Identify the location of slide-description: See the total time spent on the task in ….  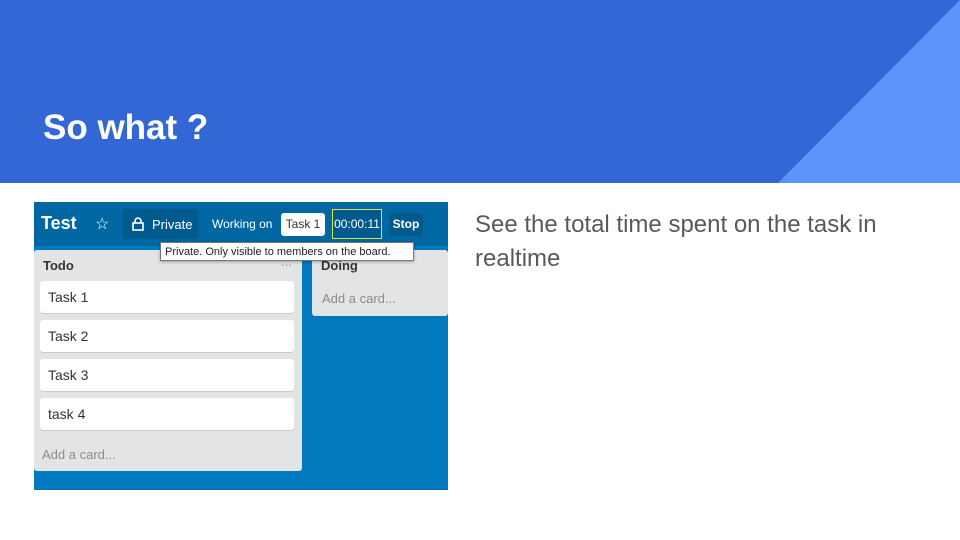
(676, 241).